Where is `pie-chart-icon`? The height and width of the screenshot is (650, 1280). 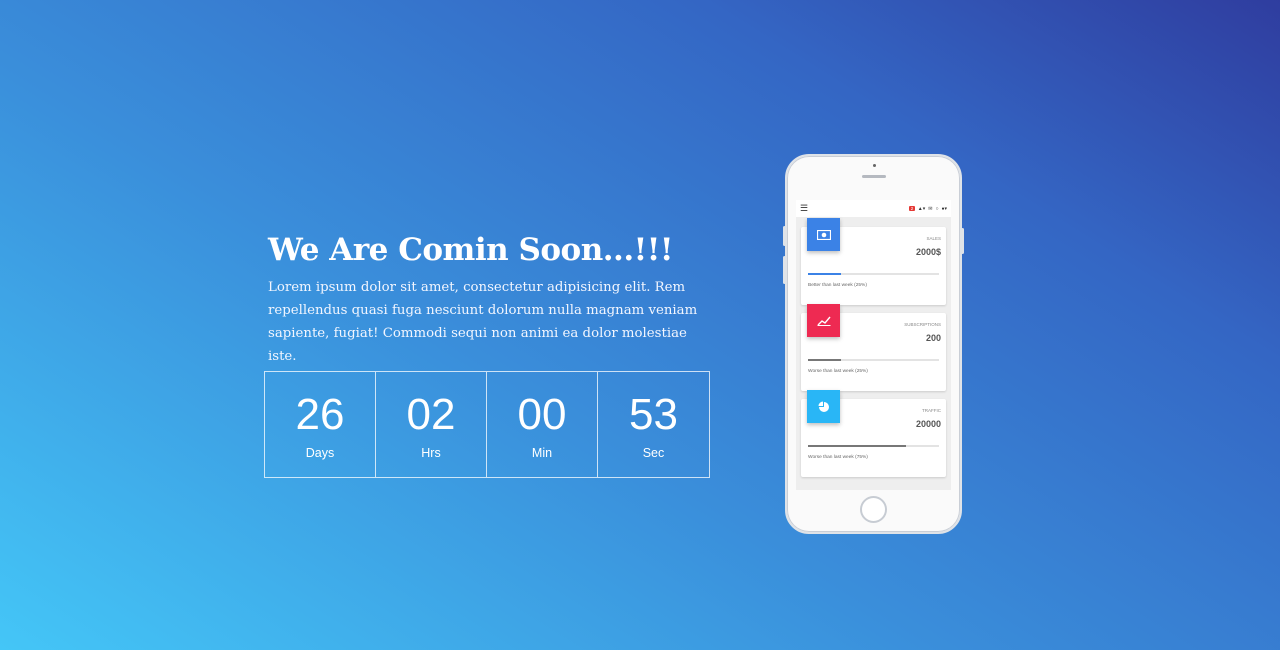
pie-chart-icon is located at coordinates (823, 406).